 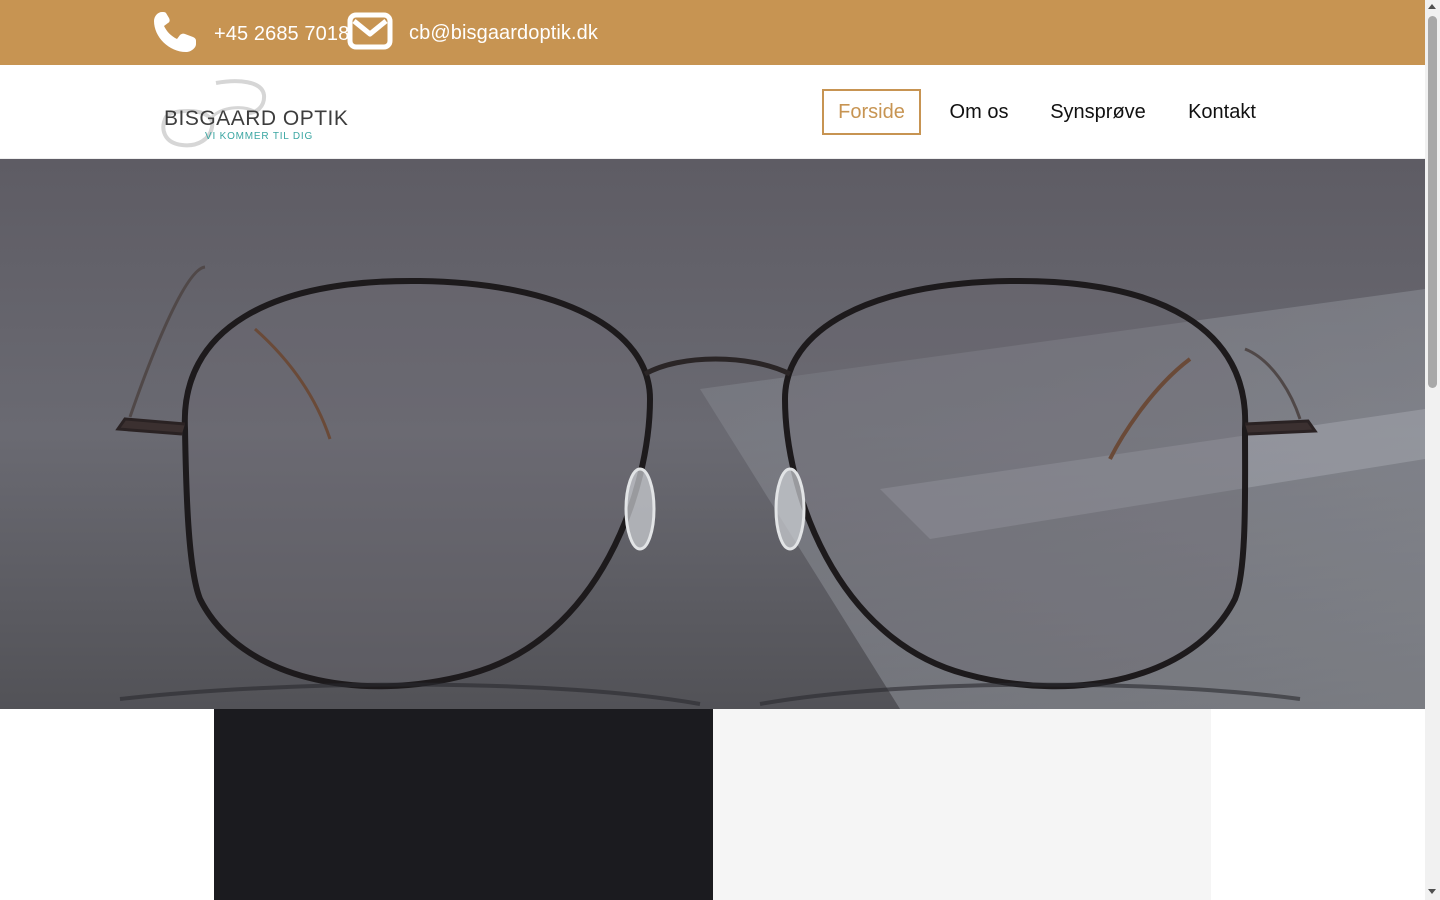 What do you see at coordinates (463, 804) in the screenshot?
I see `content-panel-dark` at bounding box center [463, 804].